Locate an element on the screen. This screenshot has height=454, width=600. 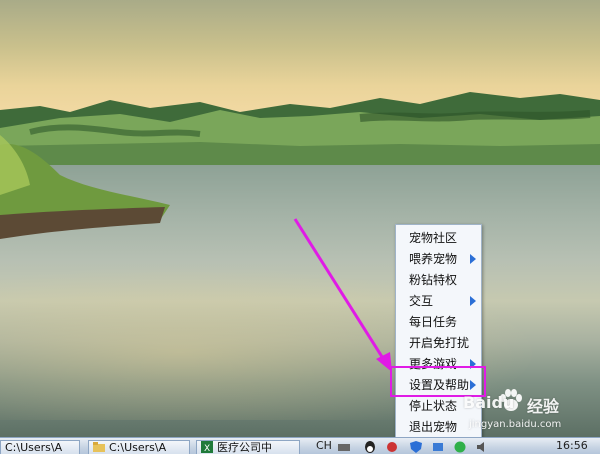
volume-icon is located at coordinates (482, 447).